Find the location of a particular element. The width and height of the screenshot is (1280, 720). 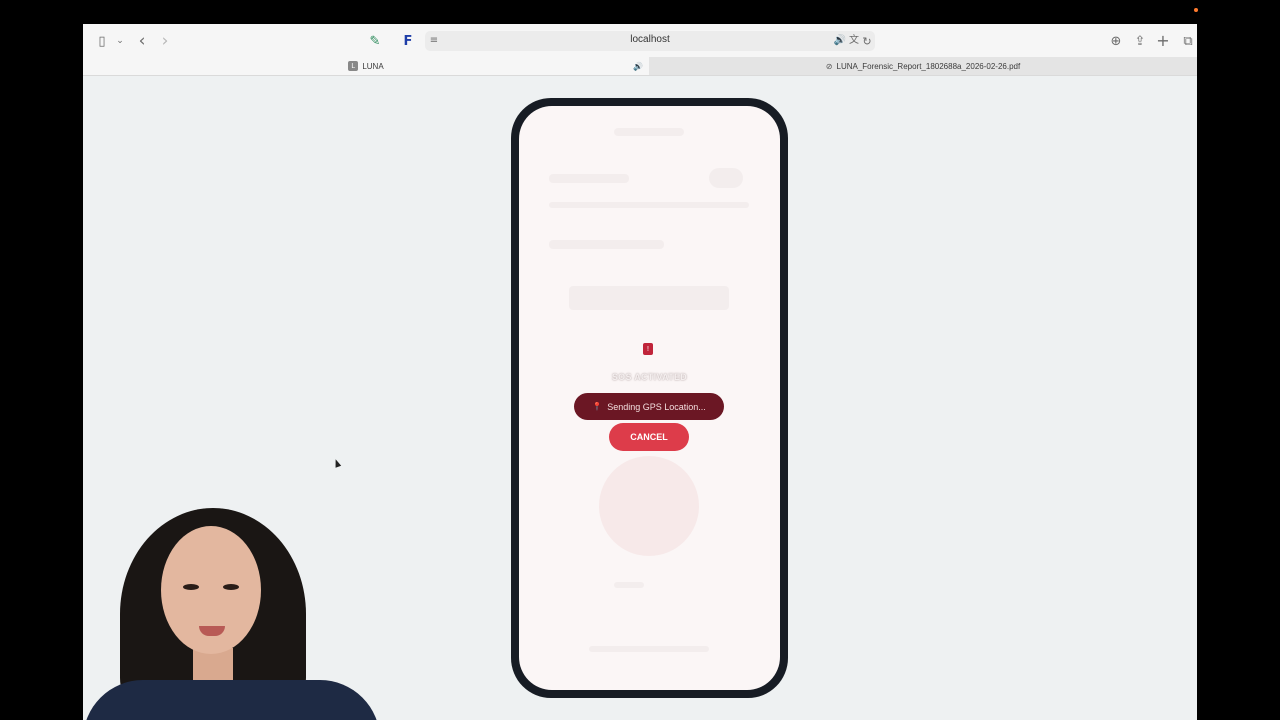

presenter-shirt is located at coordinates (231, 700).